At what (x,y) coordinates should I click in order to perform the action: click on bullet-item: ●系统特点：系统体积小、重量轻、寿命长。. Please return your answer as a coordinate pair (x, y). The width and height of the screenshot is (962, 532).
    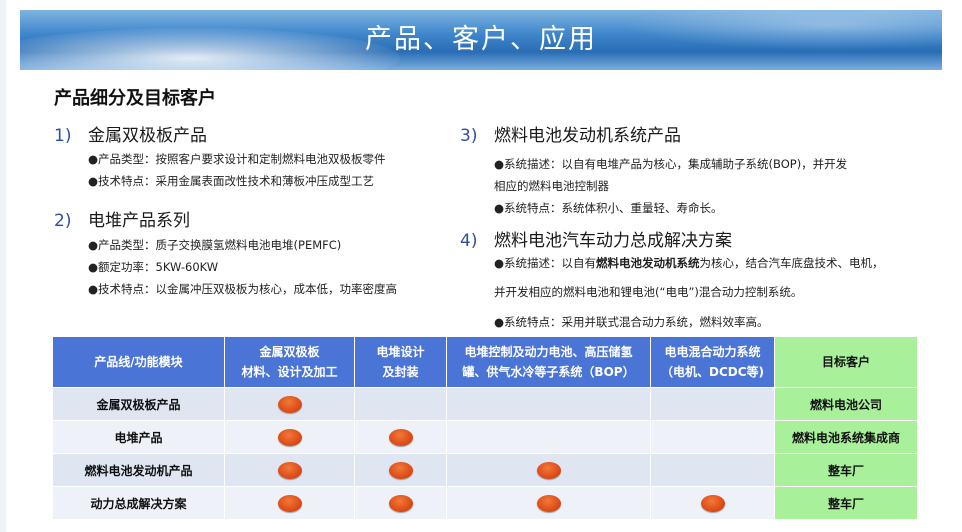
    Looking at the image, I should click on (608, 208).